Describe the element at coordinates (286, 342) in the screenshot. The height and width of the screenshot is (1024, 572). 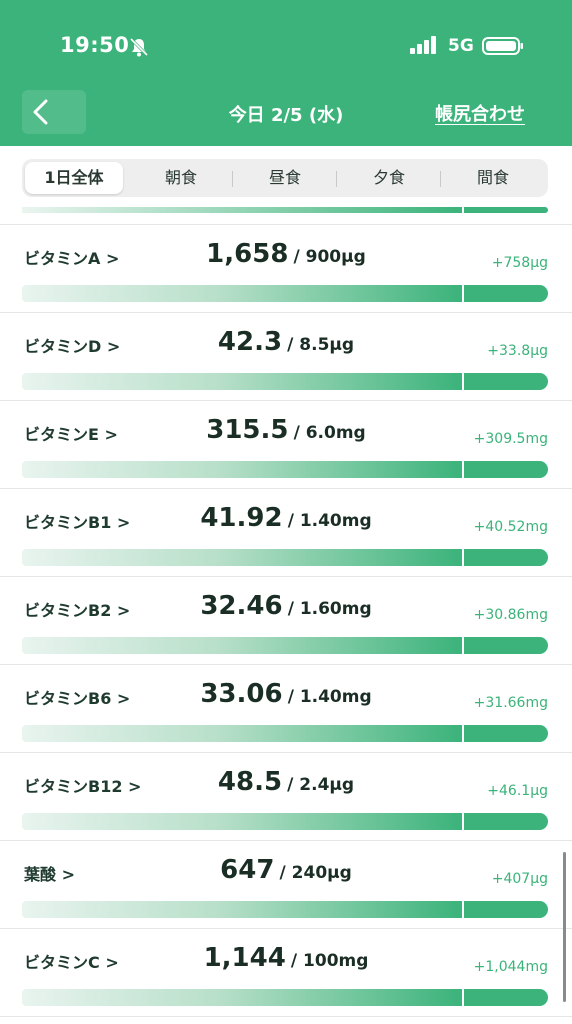
I see `nutrient-value: 42.3 / 8.5µg` at that location.